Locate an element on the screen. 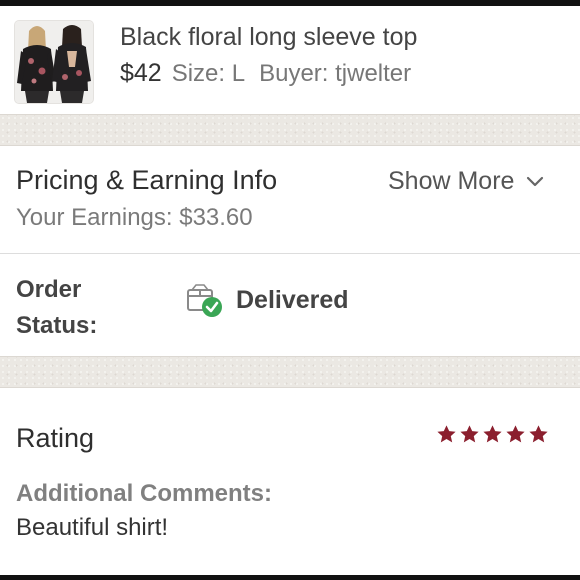 This screenshot has height=580, width=580. item-buyer: Buyer: tjwelter is located at coordinates (335, 73).